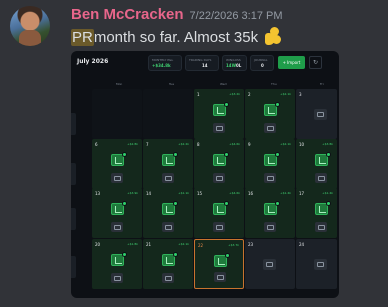  Describe the element at coordinates (249, 144) in the screenshot. I see `day-number: 9` at that location.